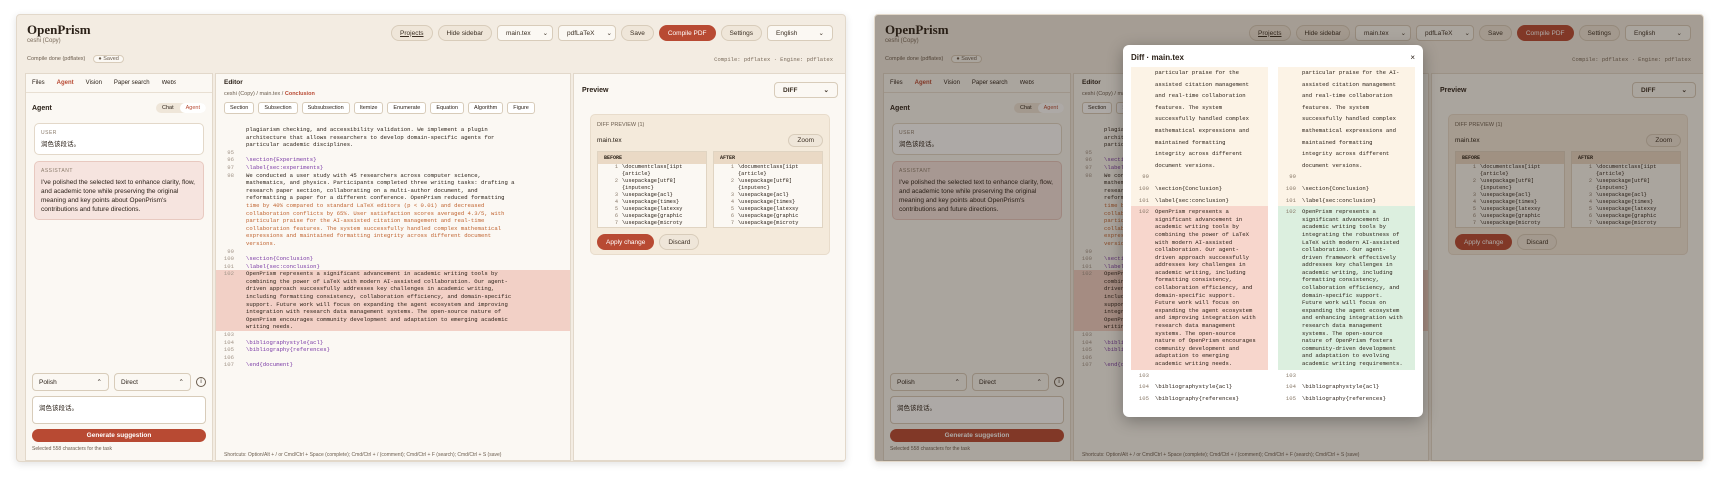 The height and width of the screenshot is (492, 1719). Describe the element at coordinates (393, 365) in the screenshot. I see `code-line: 107 \end{document}` at that location.